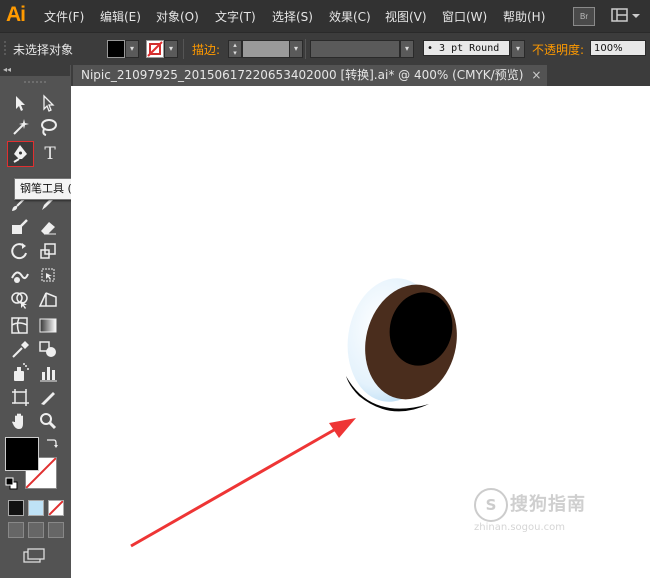 Image resolution: width=650 pixels, height=578 pixels. What do you see at coordinates (120, 16) in the screenshot?
I see `menu-edit: 编辑(E)` at bounding box center [120, 16].